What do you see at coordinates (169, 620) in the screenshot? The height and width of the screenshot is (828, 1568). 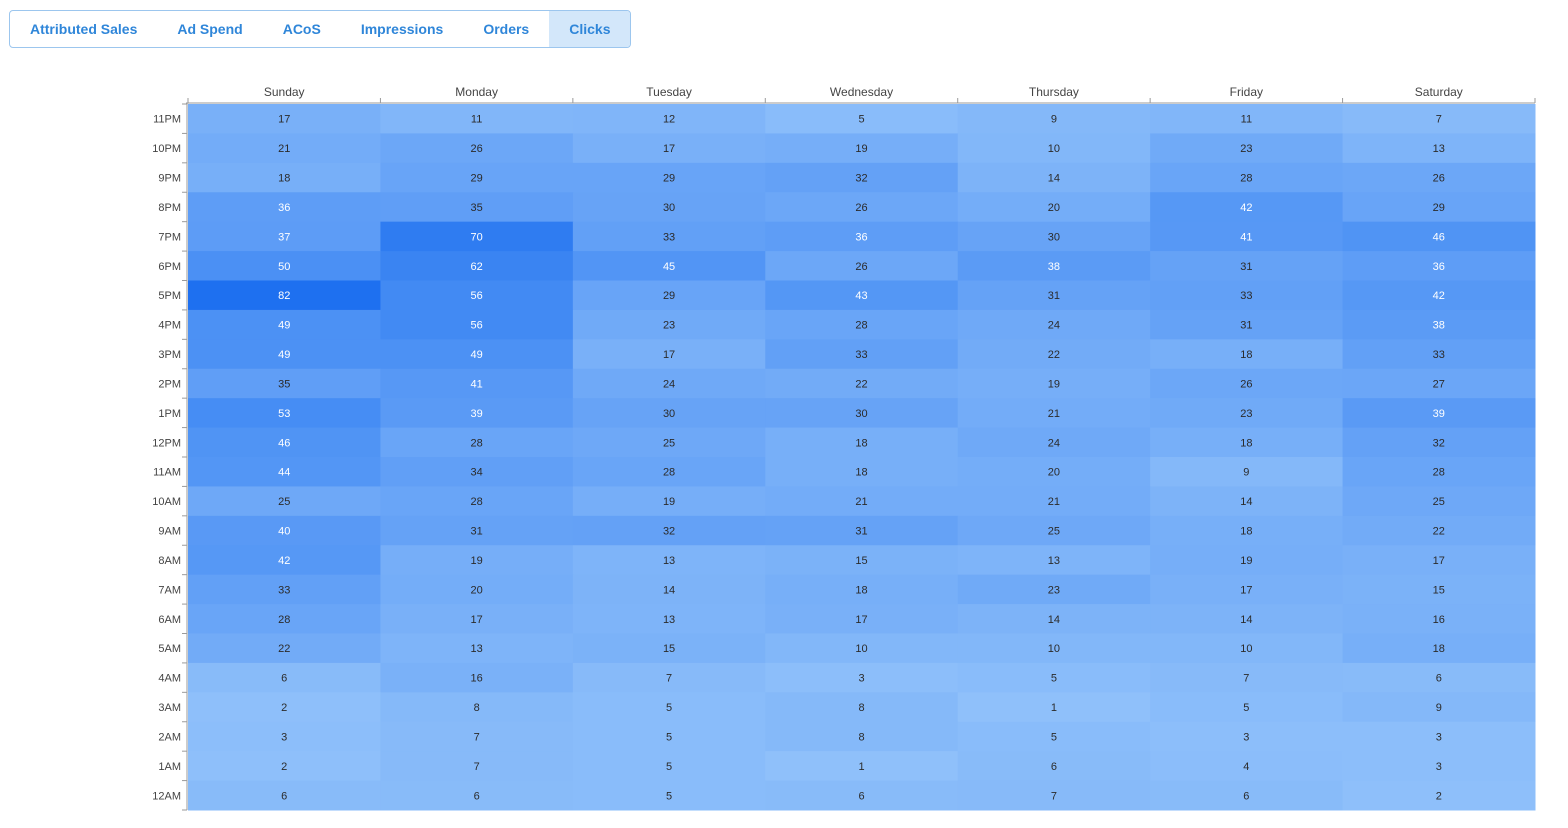 I see `y-tick-label: 6AM` at bounding box center [169, 620].